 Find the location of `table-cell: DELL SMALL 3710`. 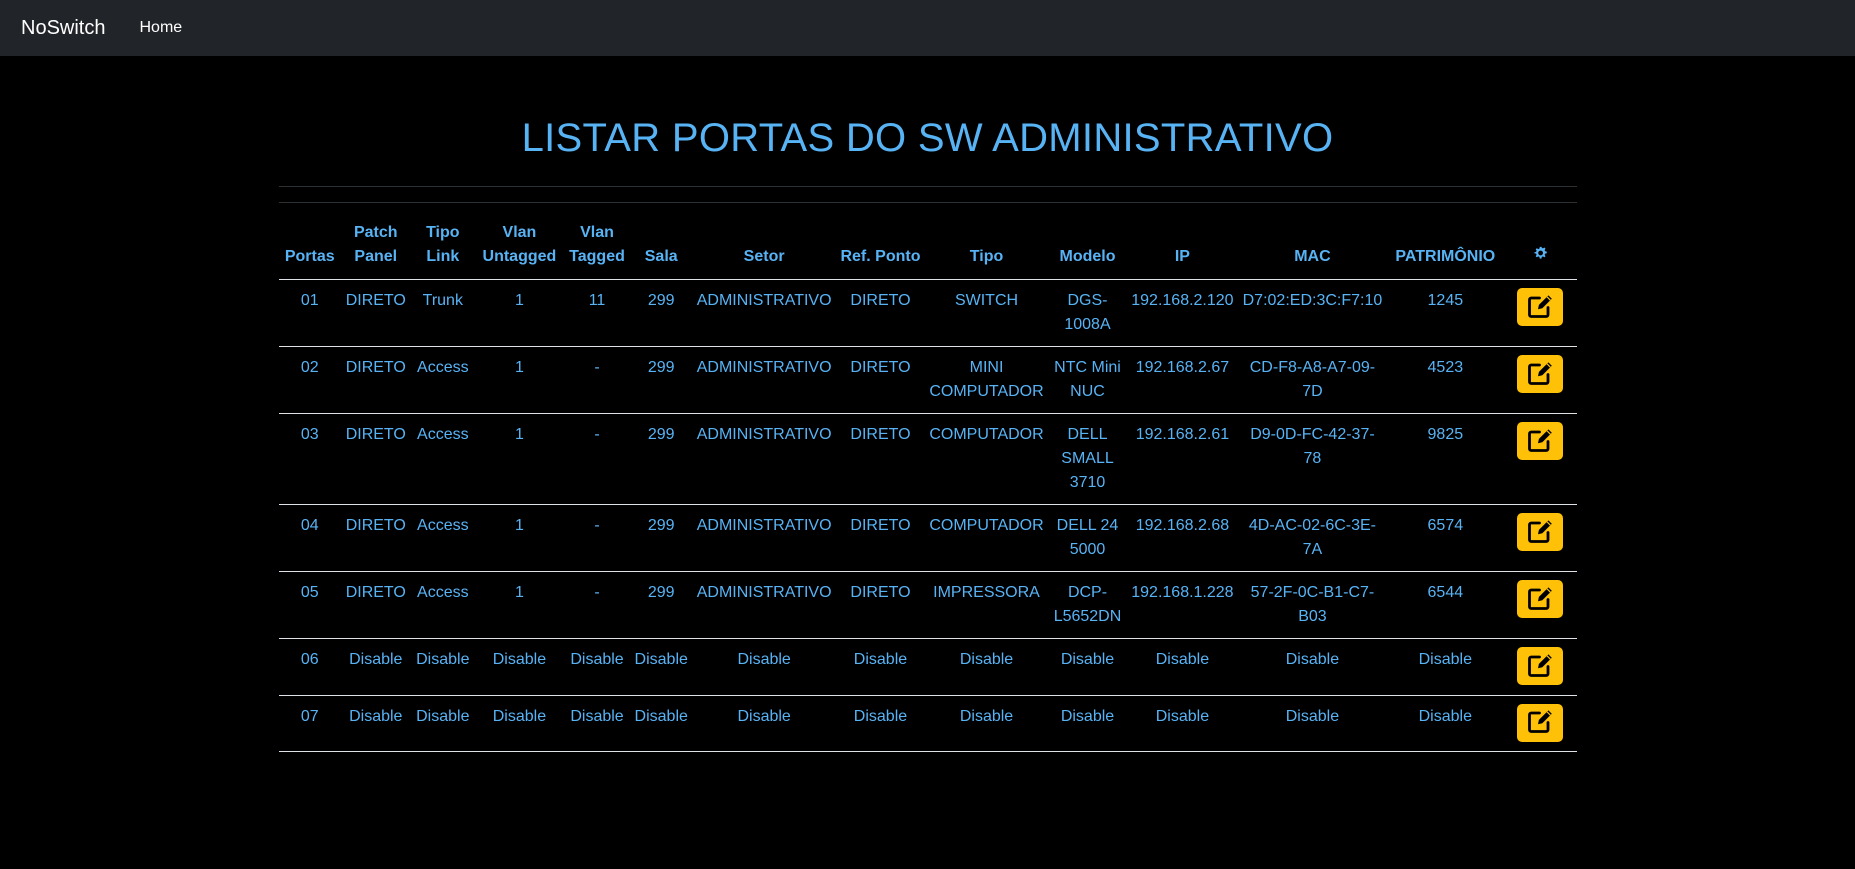

table-cell: DELL SMALL 3710 is located at coordinates (1087, 458).